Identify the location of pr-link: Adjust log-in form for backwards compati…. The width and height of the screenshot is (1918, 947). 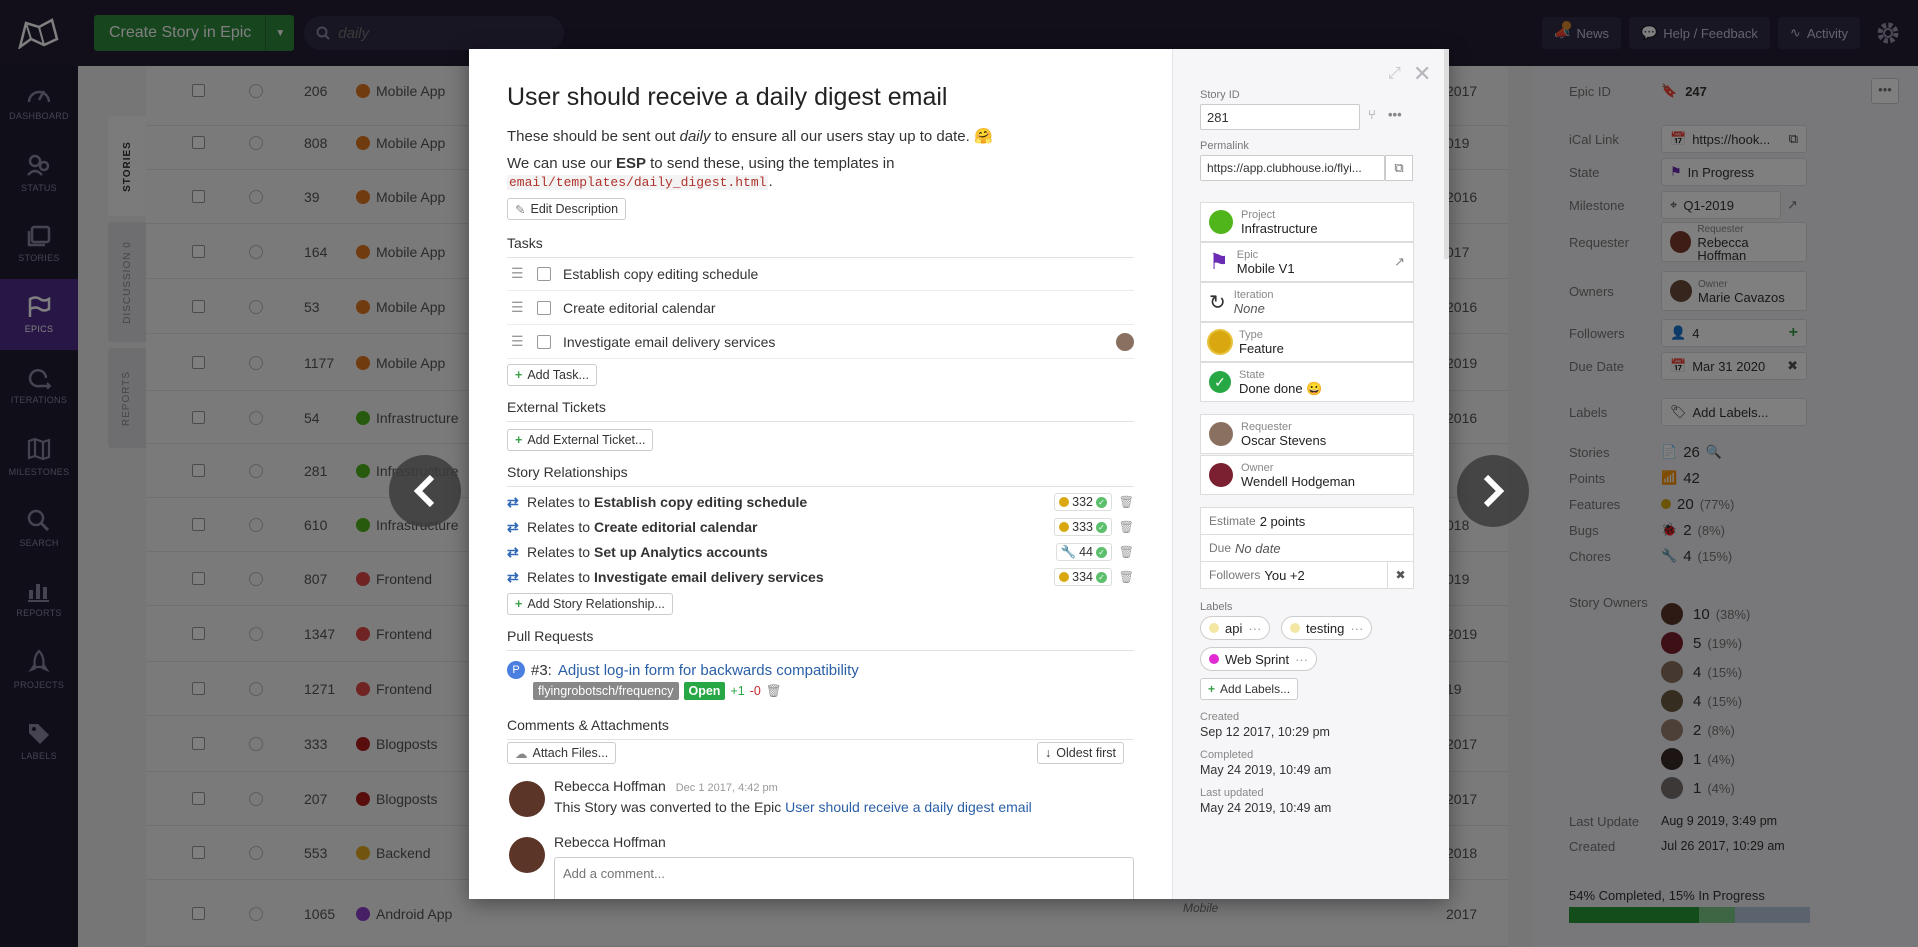
(708, 670).